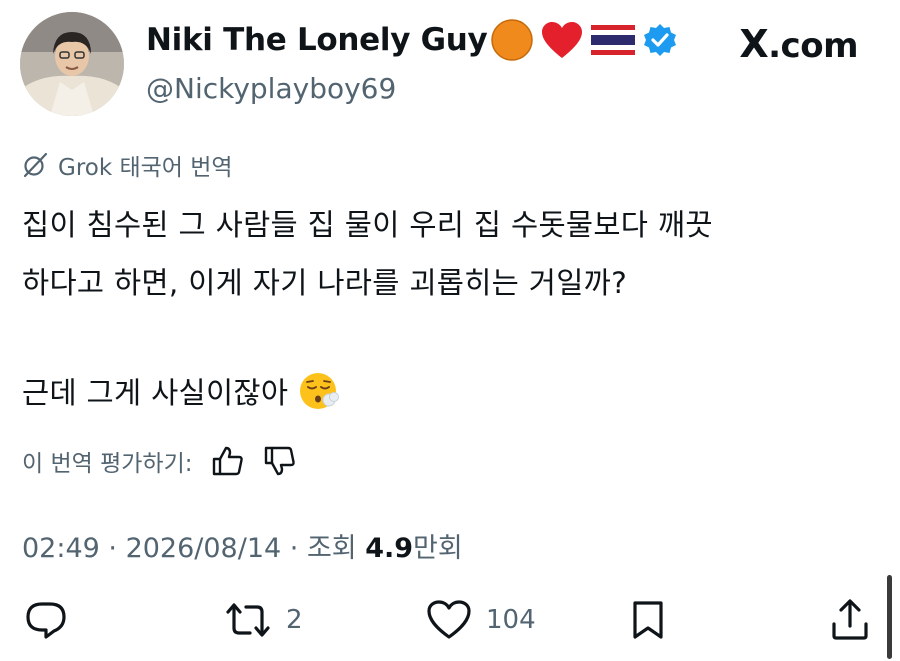 Image resolution: width=900 pixels, height=661 pixels. I want to click on like-button: 104, so click(481, 620).